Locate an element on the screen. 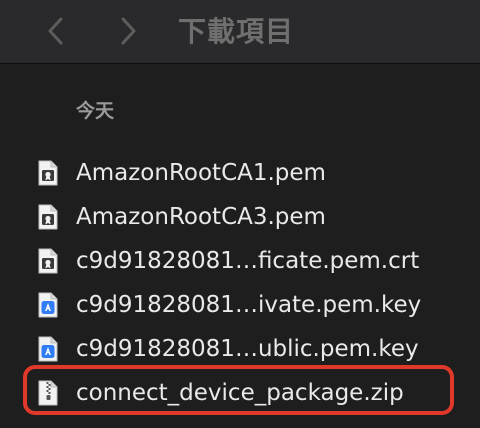  window-title: 下載項目 is located at coordinates (236, 31).